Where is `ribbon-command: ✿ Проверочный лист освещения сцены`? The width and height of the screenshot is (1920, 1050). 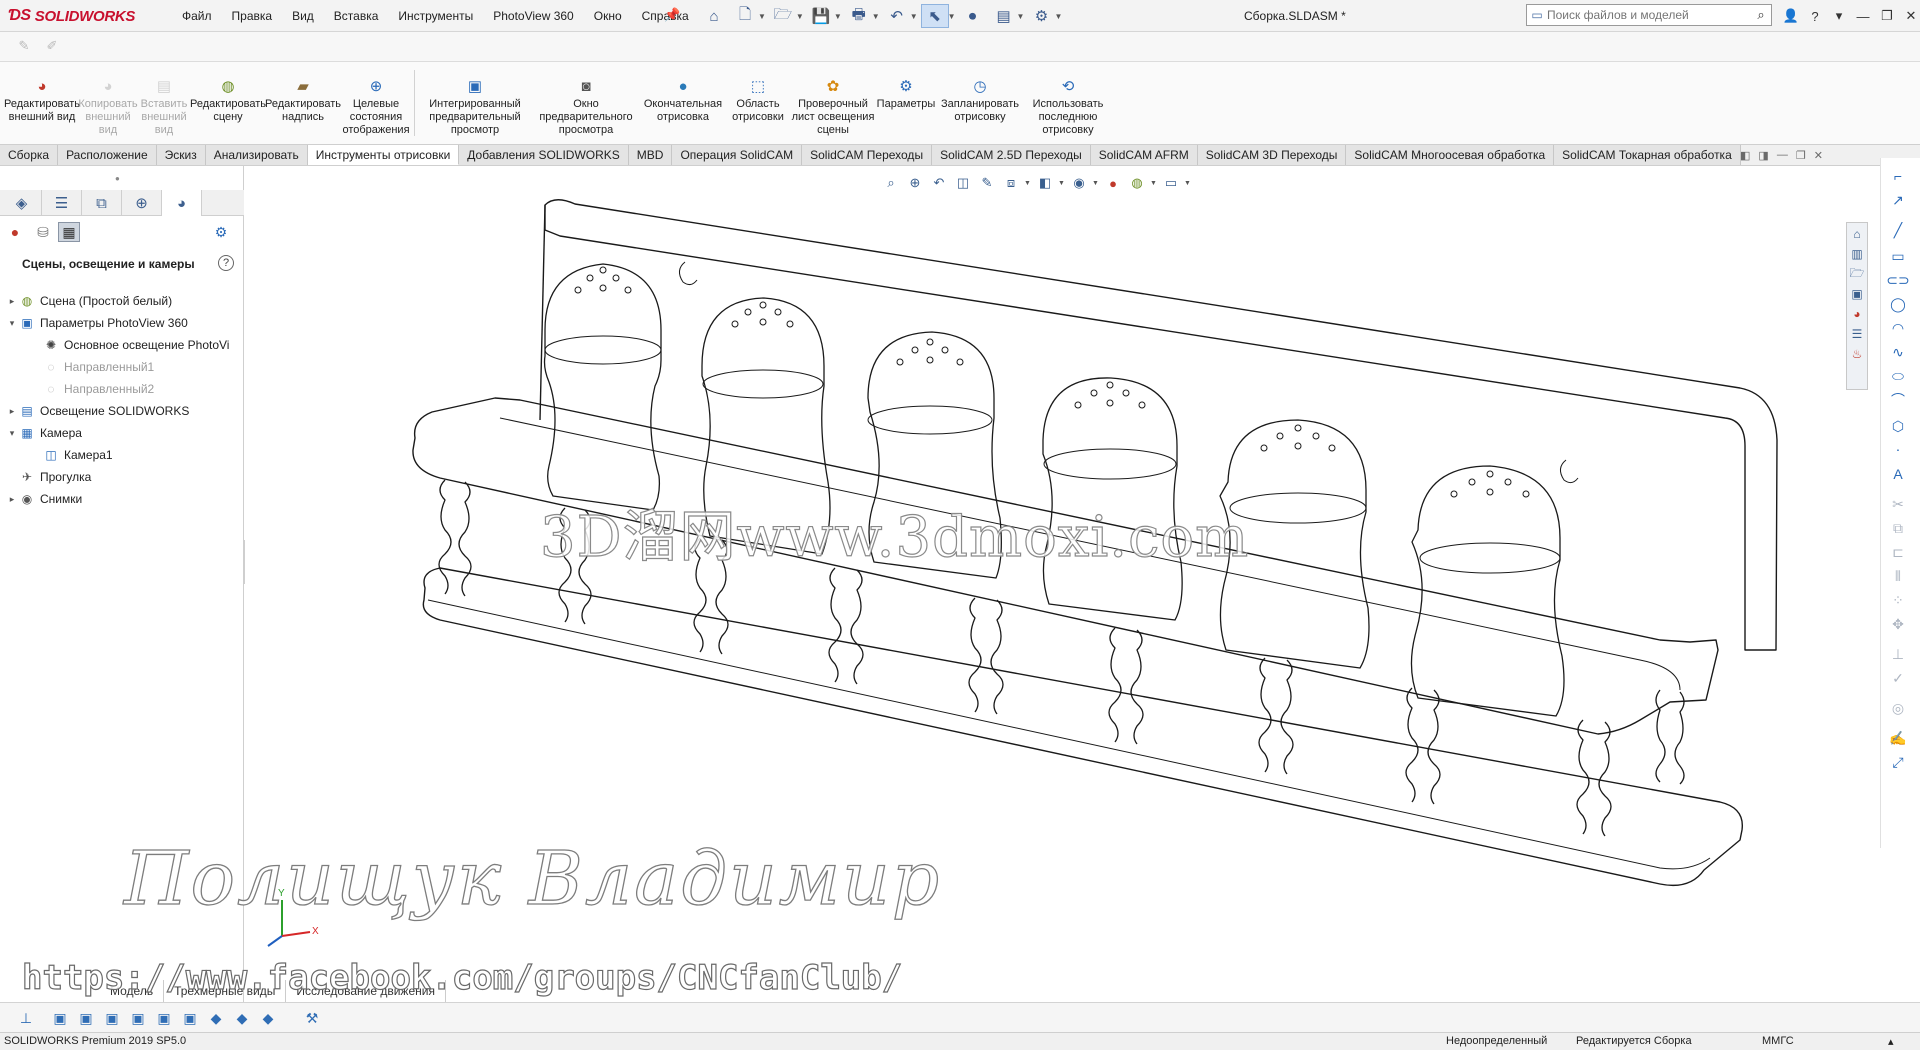 ribbon-command: ✿ Проверочный лист освещения сцены is located at coordinates (833, 99).